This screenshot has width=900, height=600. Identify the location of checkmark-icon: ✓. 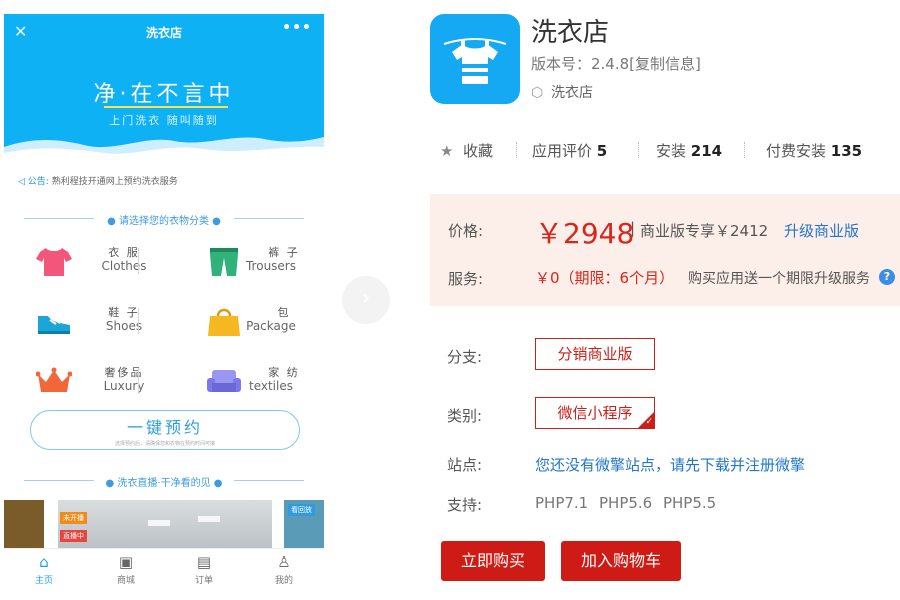
(649, 422).